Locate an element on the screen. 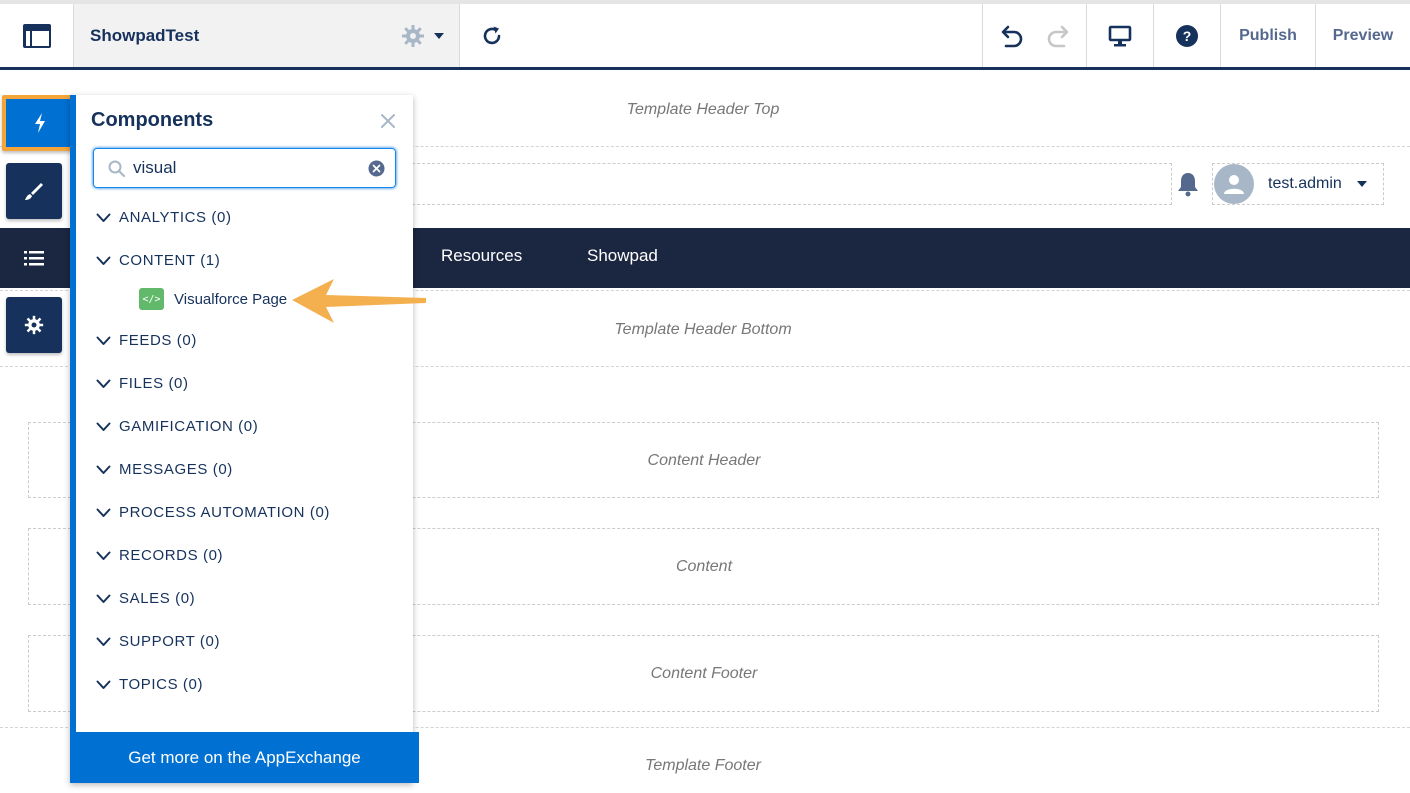 The height and width of the screenshot is (793, 1410). layout-panel-icon is located at coordinates (36, 35).